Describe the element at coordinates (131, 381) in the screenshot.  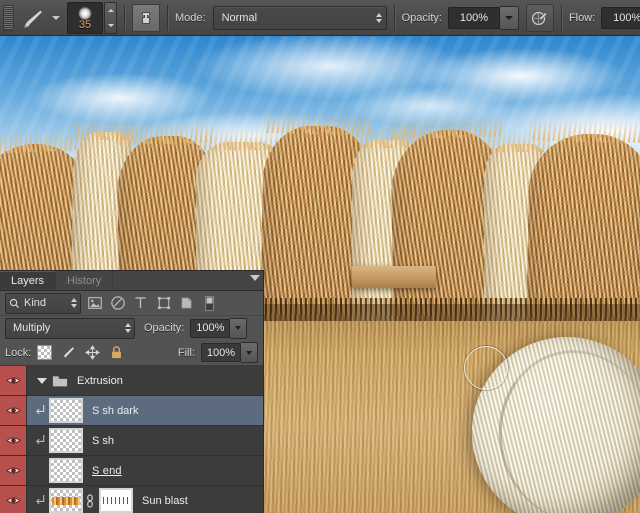
I see `layer-row-extrusion: Extrusion` at that location.